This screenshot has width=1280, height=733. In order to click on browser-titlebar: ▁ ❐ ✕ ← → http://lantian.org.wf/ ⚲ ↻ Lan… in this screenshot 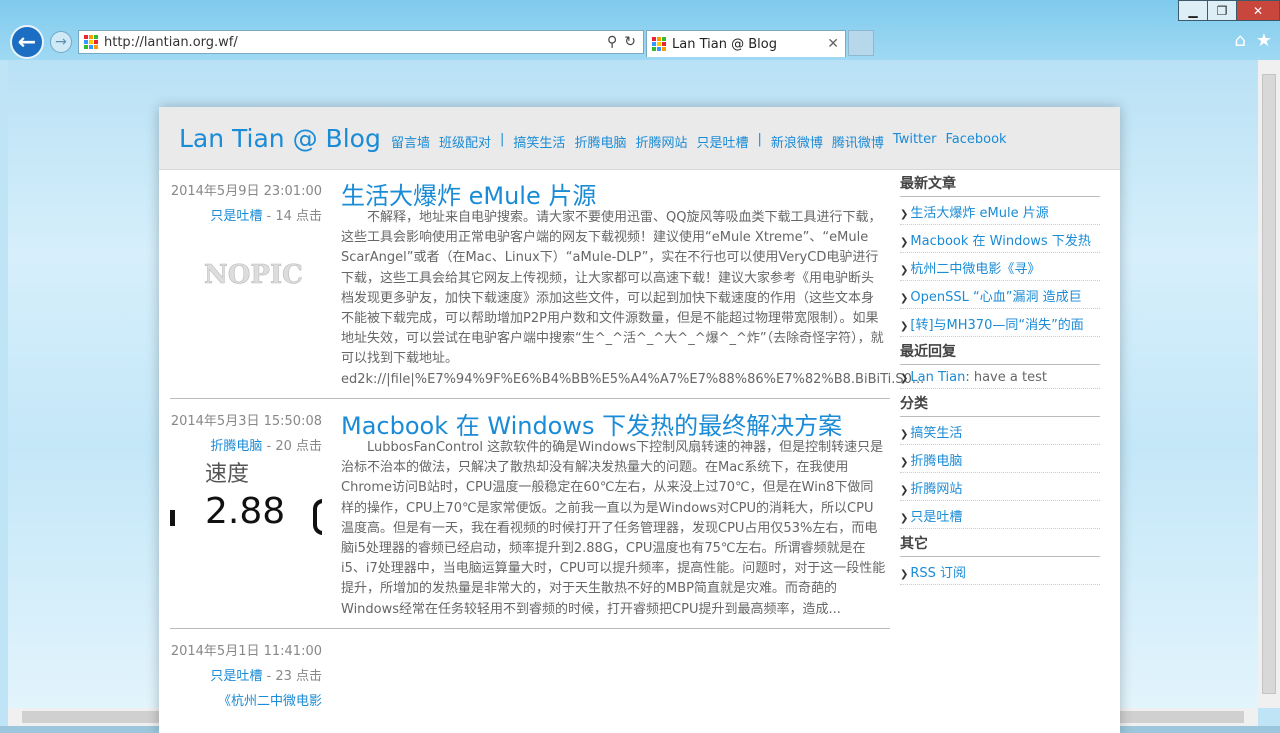, I will do `click(640, 30)`.